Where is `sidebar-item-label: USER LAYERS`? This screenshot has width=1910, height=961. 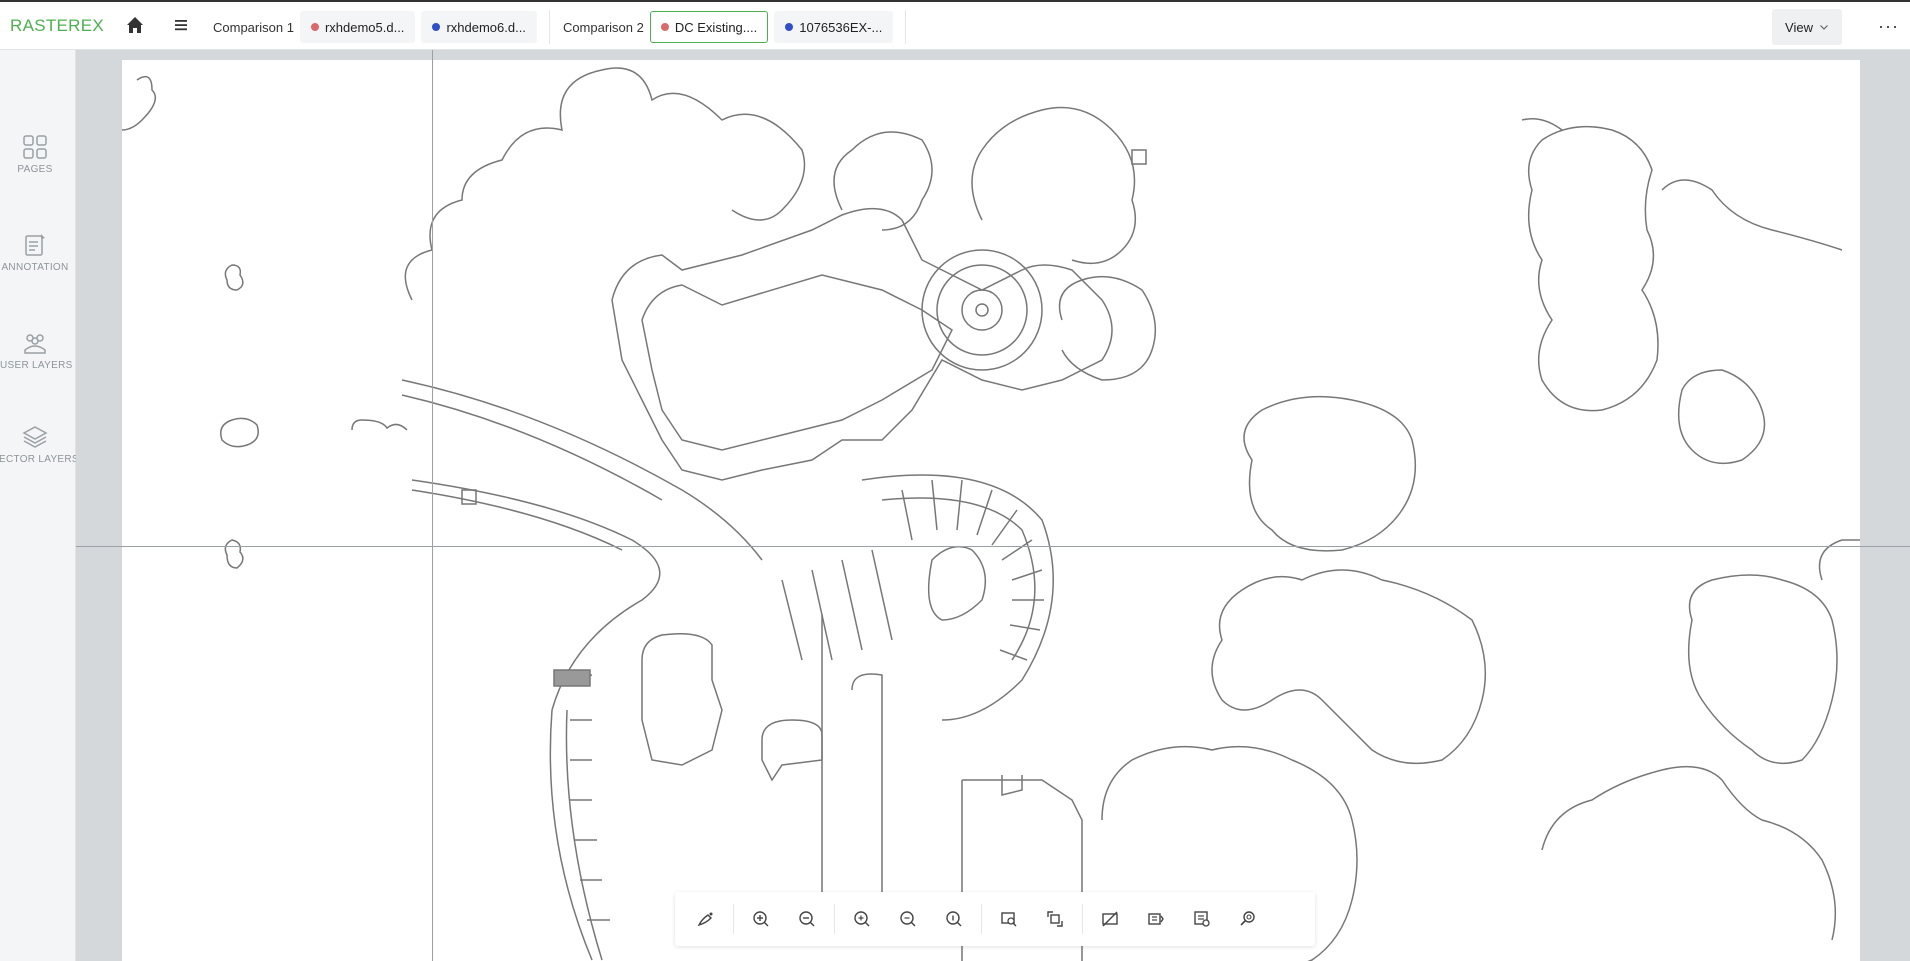
sidebar-item-label: USER LAYERS is located at coordinates (36, 365).